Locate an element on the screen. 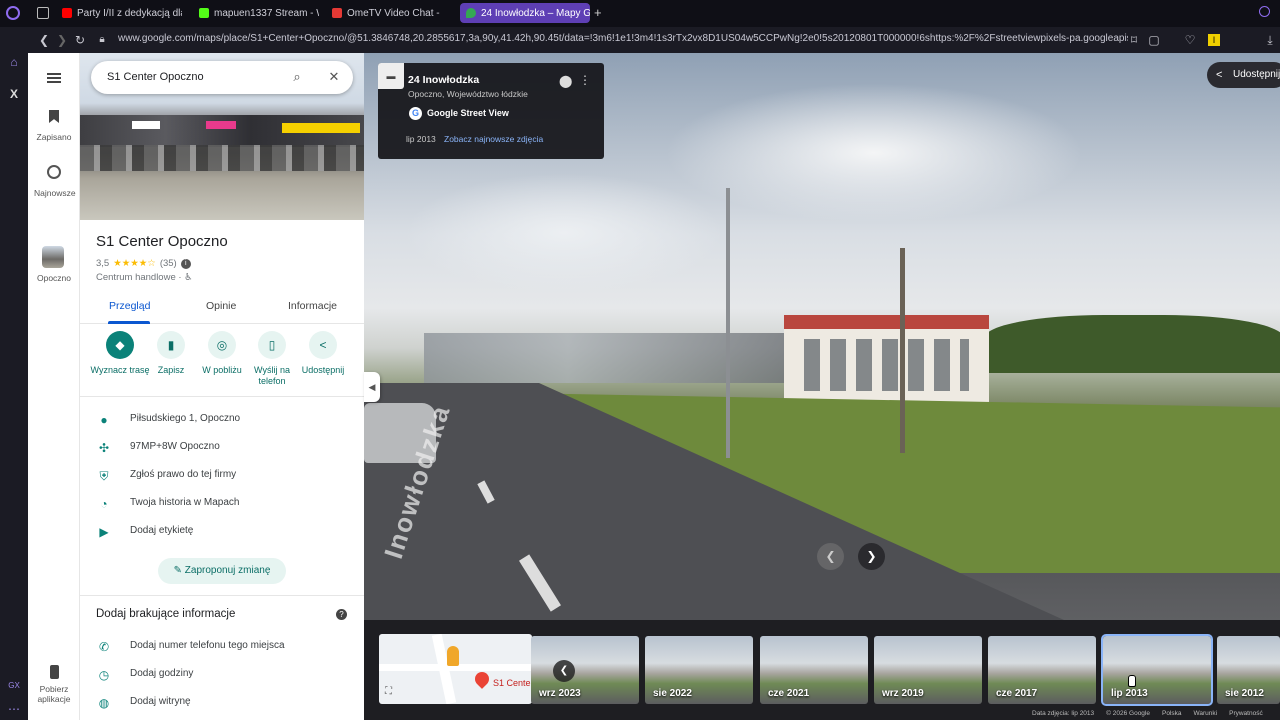  reload-button: ↻ is located at coordinates (80, 40).